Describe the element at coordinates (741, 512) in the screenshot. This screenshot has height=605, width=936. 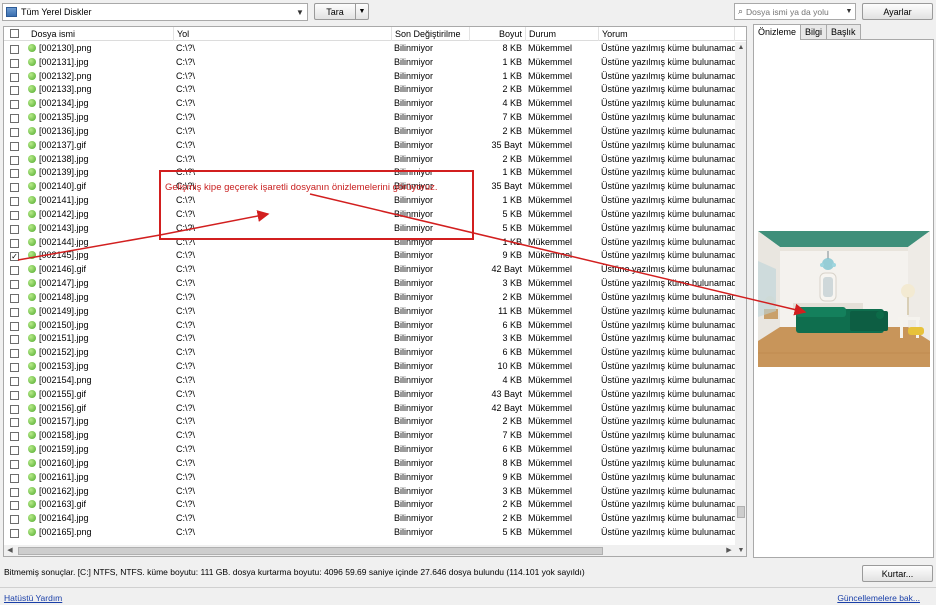
I see `vertical-scroll-thumb` at that location.